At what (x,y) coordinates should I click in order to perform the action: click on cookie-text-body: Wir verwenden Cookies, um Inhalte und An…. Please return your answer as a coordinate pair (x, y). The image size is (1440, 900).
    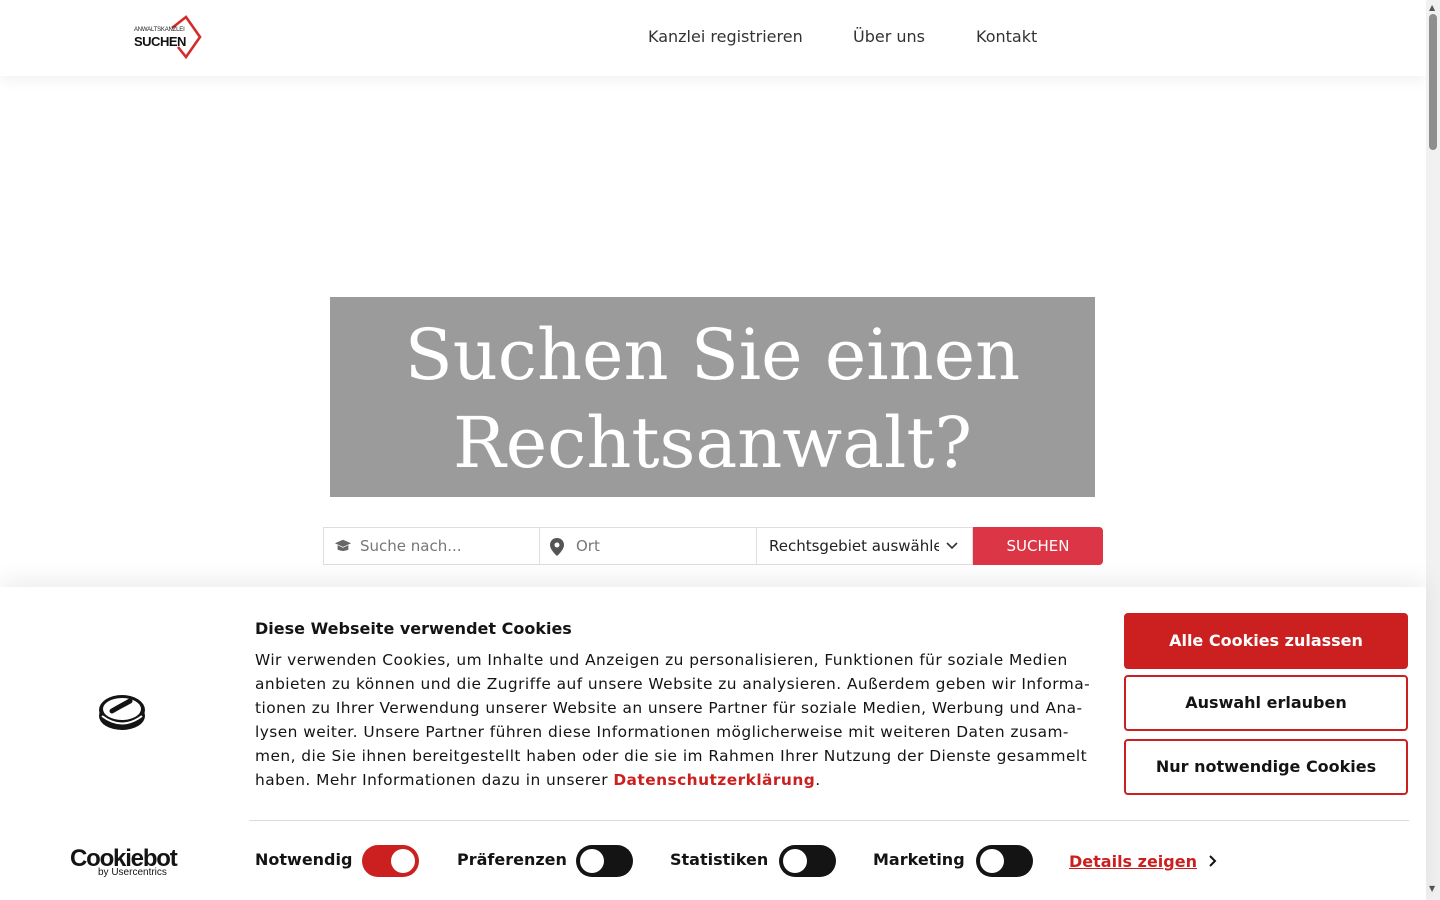
    Looking at the image, I should click on (673, 720).